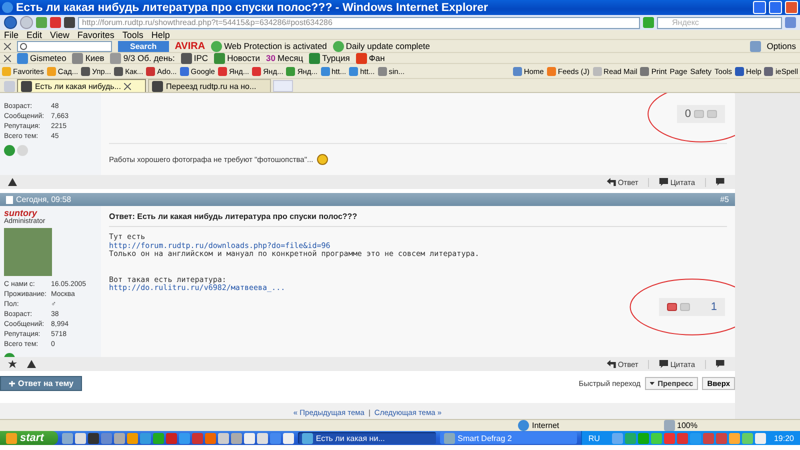 The height and width of the screenshot is (450, 800). What do you see at coordinates (418, 219) in the screenshot?
I see `post-title: Ответ: Есть ли какая нибудь литература про спуски полос???` at bounding box center [418, 219].